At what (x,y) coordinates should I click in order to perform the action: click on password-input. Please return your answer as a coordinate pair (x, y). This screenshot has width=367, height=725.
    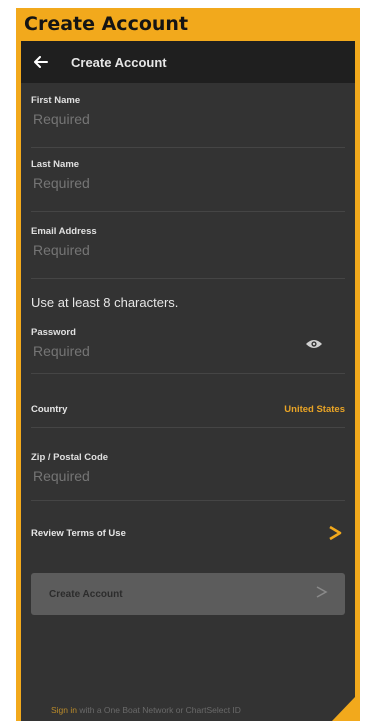
    Looking at the image, I should click on (163, 351).